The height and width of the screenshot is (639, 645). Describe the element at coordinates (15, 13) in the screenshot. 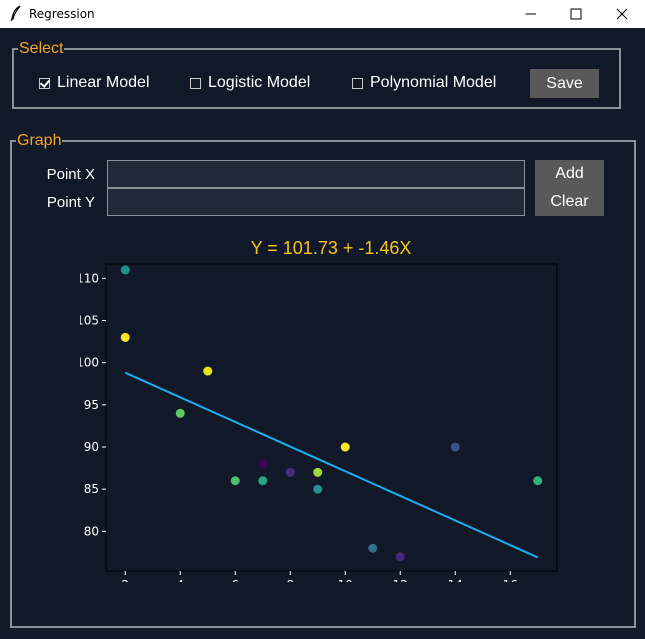

I see `feather-icon` at that location.